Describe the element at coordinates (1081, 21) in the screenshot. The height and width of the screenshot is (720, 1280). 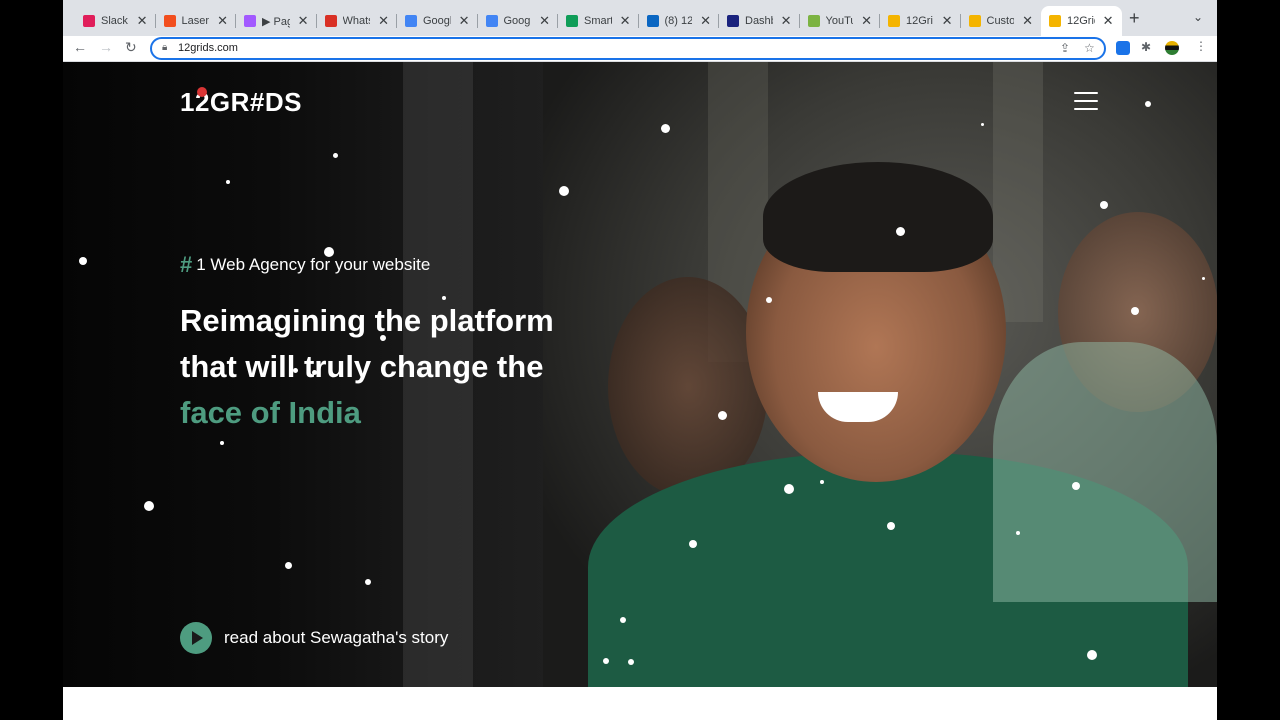
I see `browser-tab: 12Grid ✕` at that location.